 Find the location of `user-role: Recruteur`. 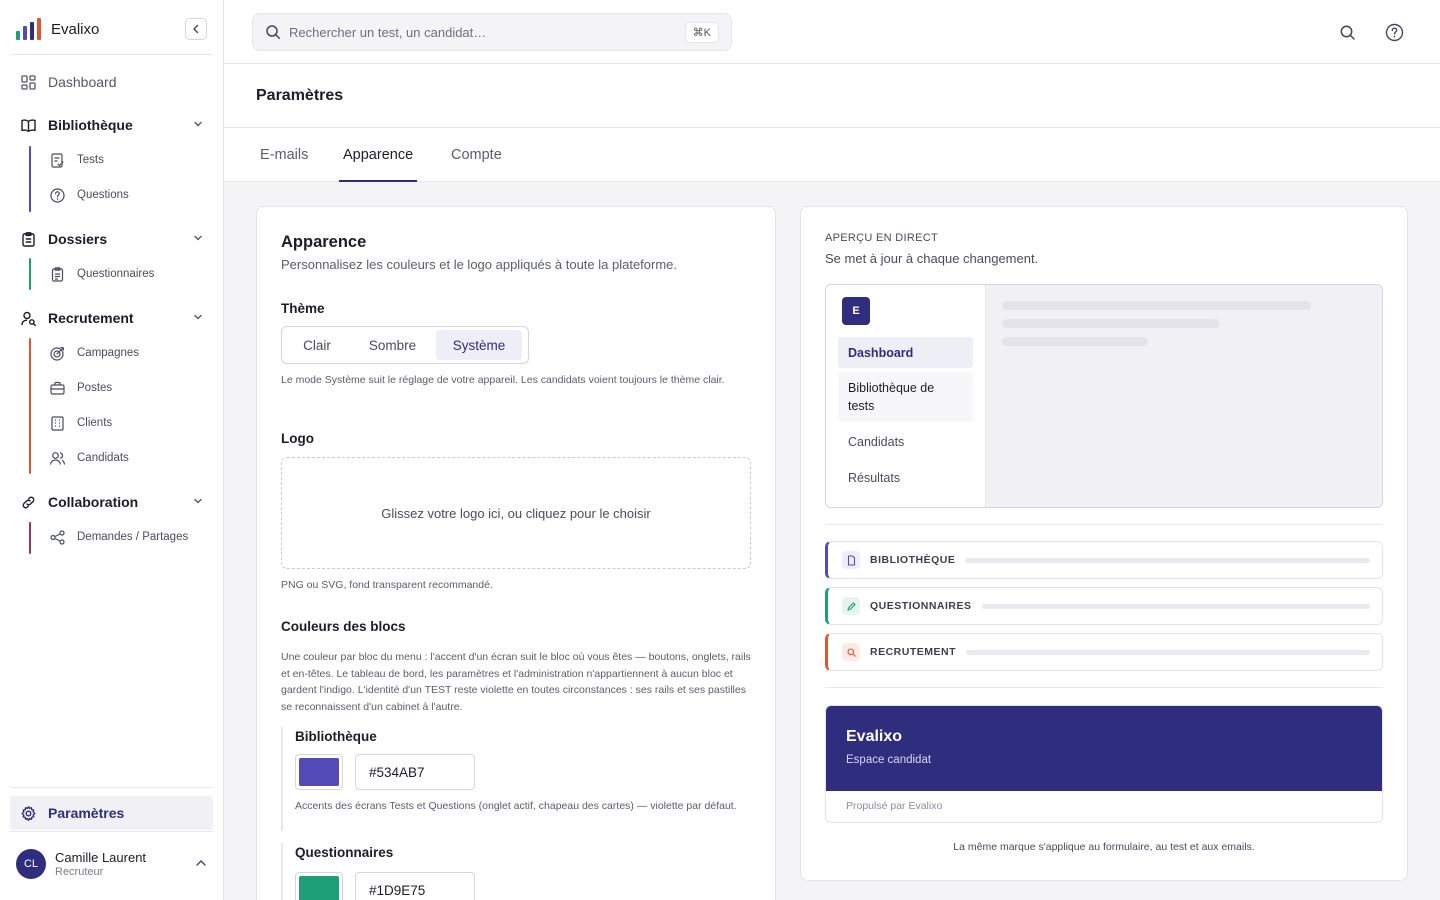

user-role: Recruteur is located at coordinates (79, 872).